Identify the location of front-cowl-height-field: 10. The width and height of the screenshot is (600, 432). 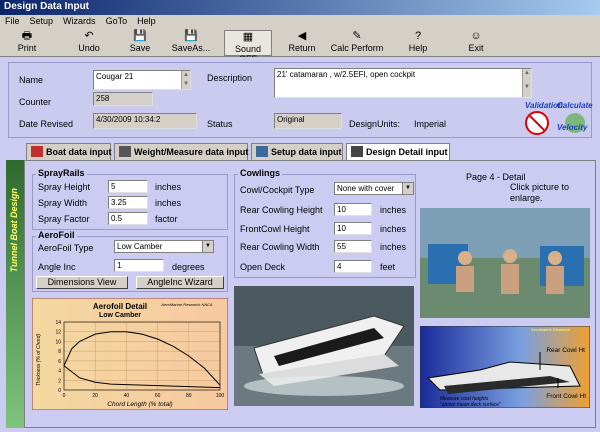
(353, 228).